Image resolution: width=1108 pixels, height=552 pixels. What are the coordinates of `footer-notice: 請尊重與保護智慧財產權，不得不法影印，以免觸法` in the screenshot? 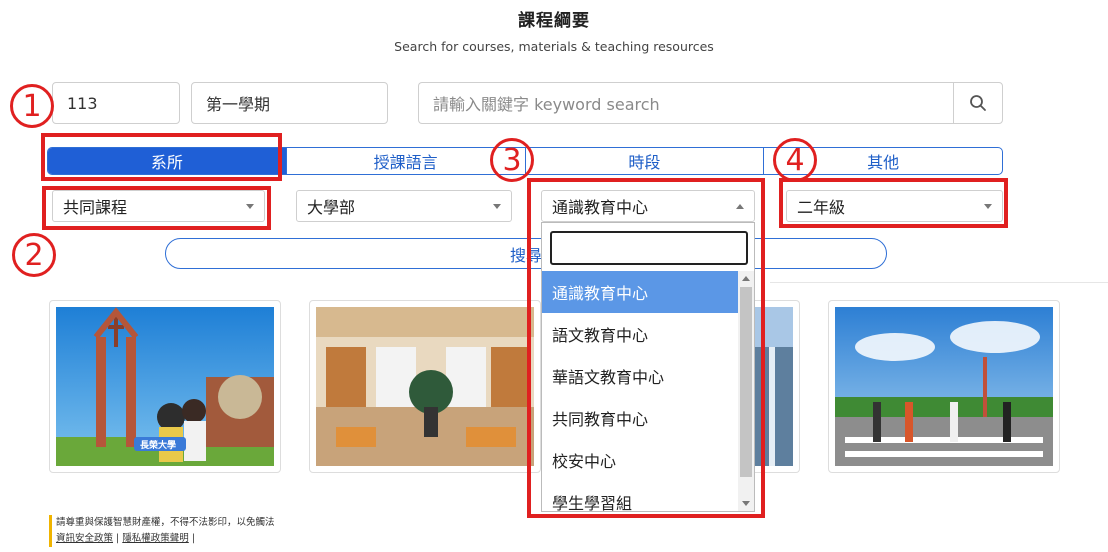 It's located at (165, 522).